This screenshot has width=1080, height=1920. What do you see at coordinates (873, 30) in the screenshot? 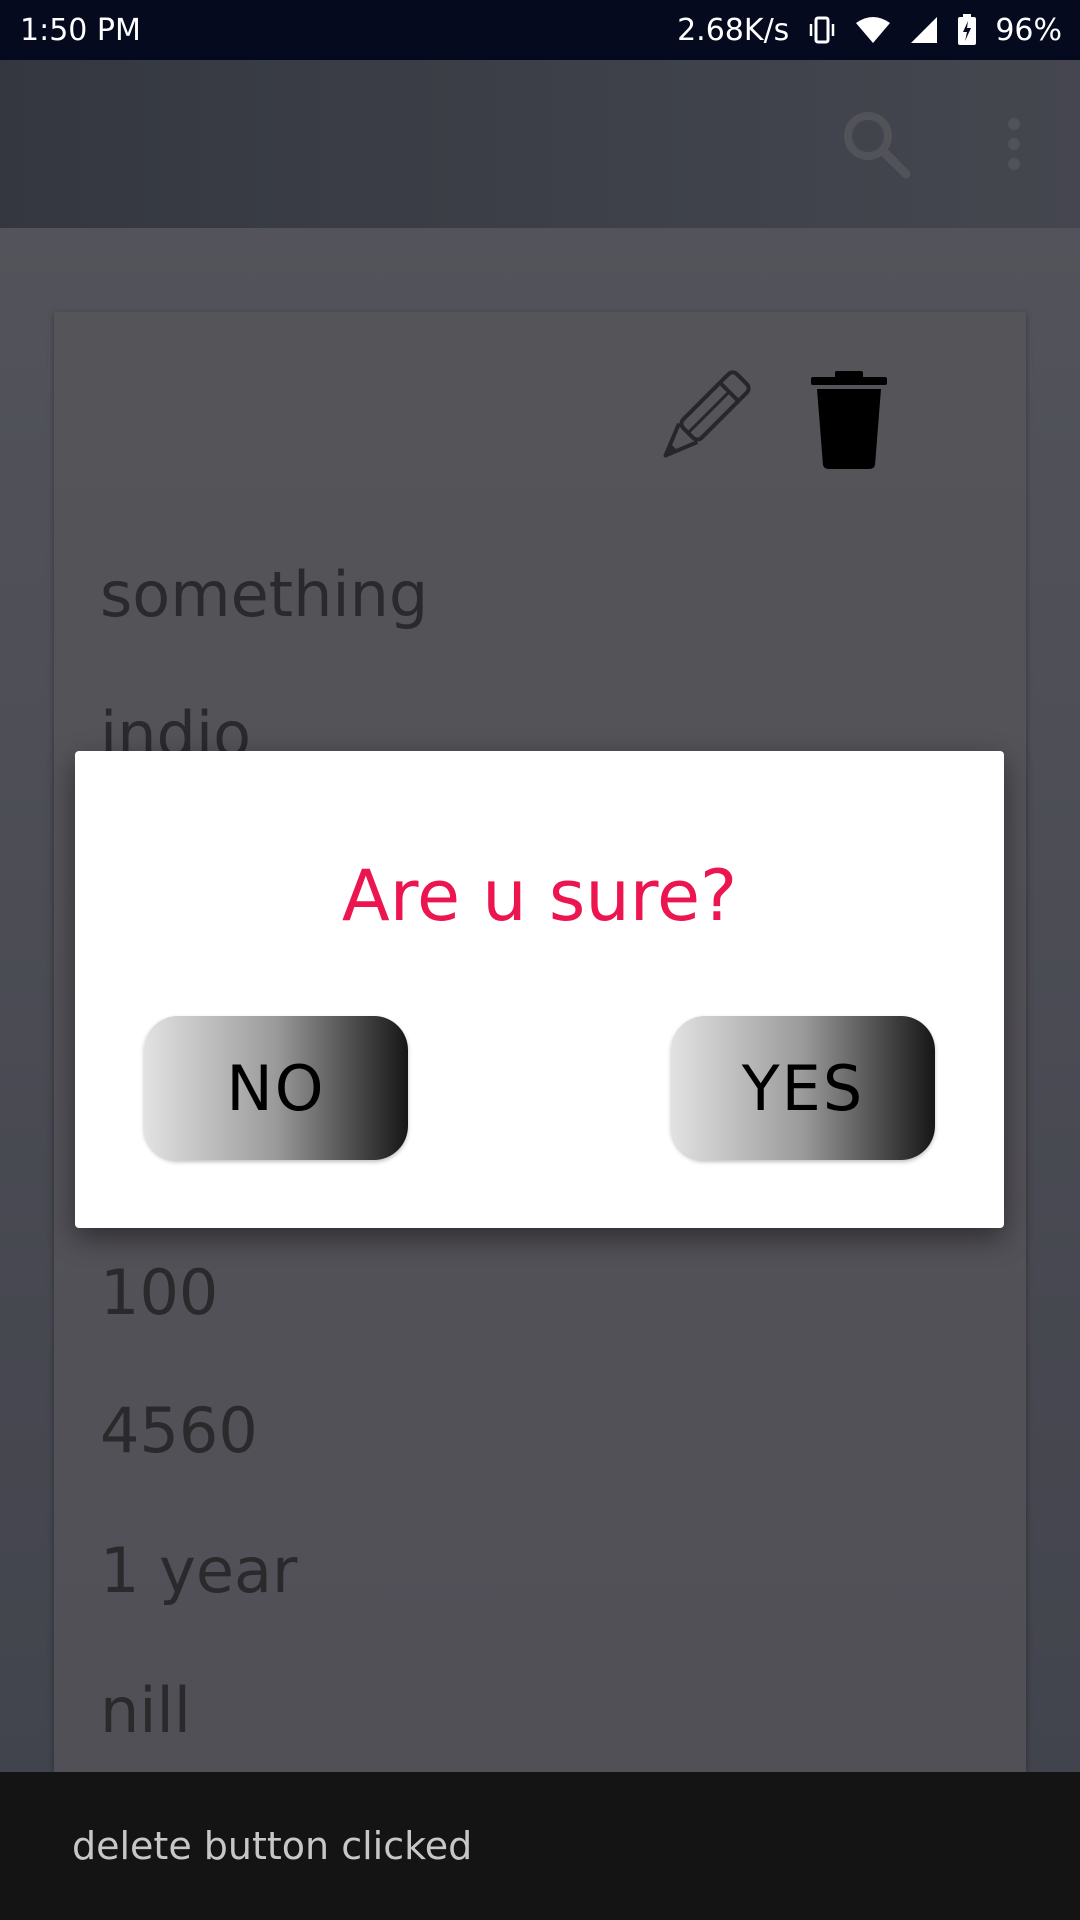
I see `wifi-icon` at bounding box center [873, 30].